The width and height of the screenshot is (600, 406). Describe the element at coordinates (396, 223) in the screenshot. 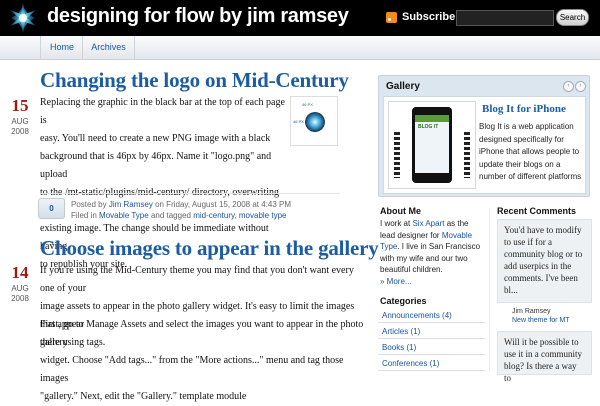

I see `about-text-part: I work at` at that location.